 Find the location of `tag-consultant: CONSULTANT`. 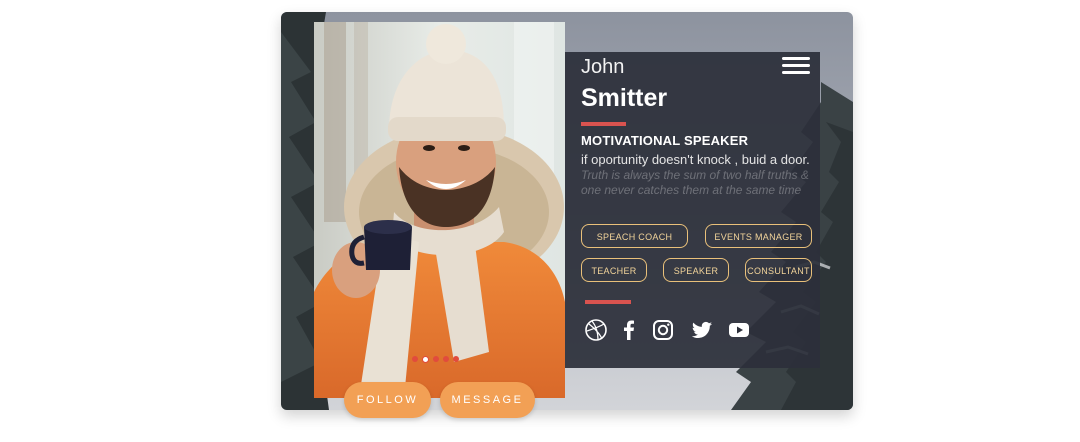

tag-consultant: CONSULTANT is located at coordinates (778, 270).